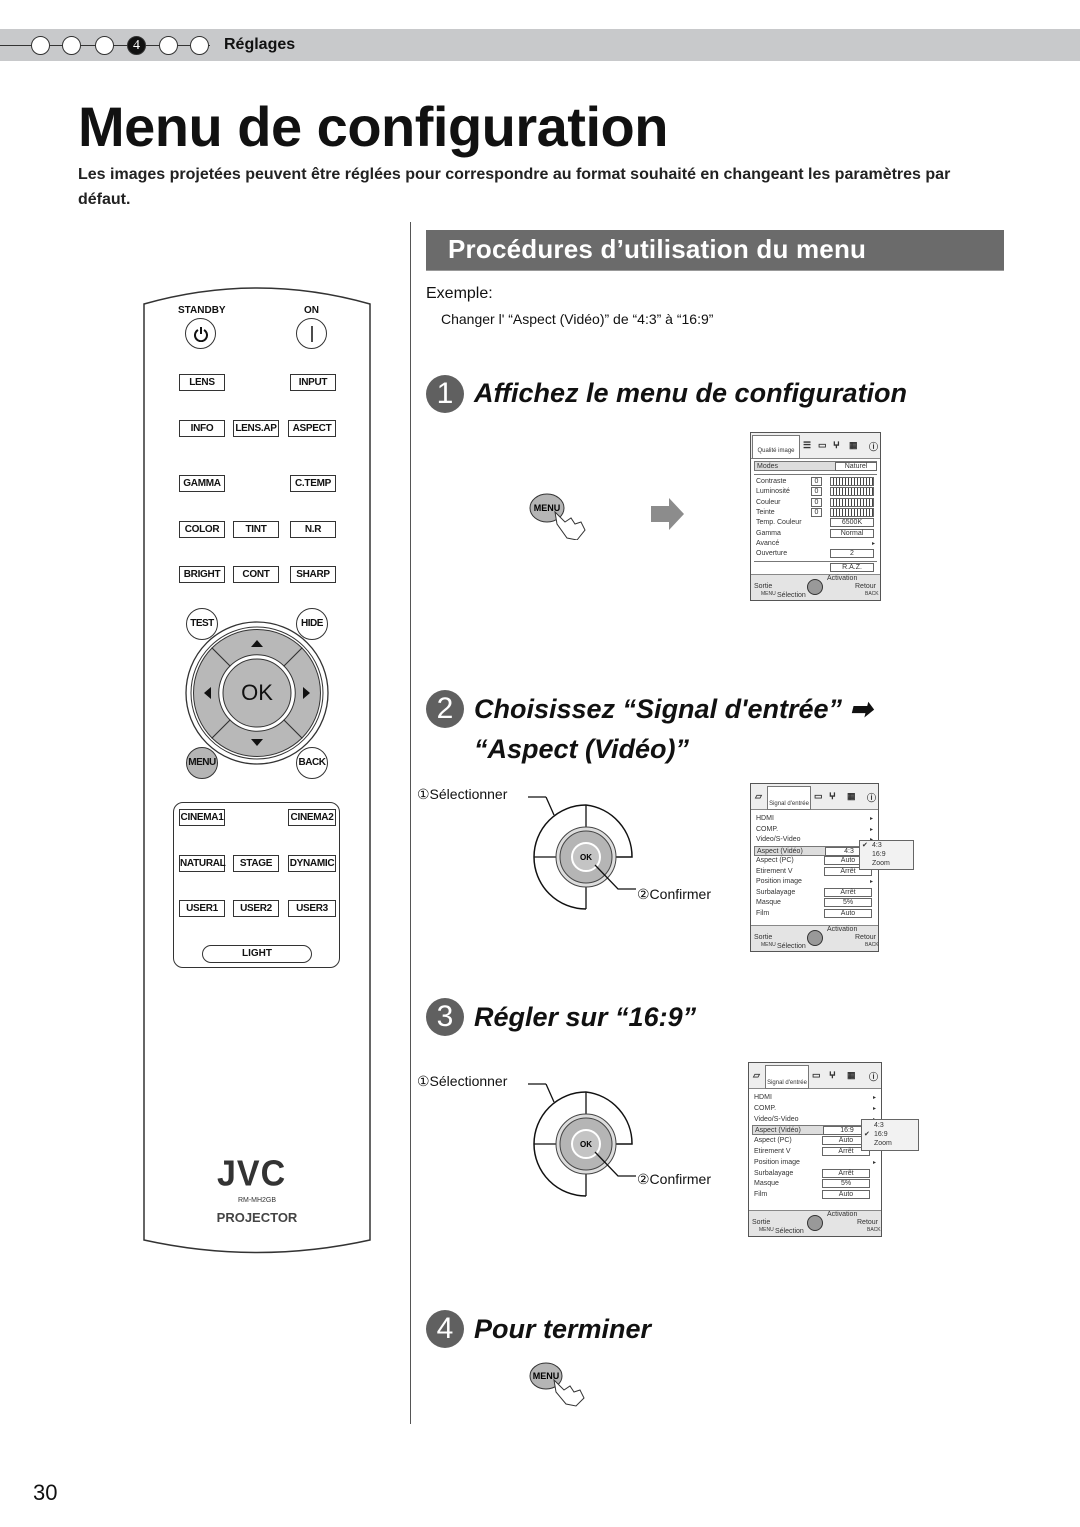 This screenshot has width=1080, height=1527. I want to click on osd-row: Luminosité 0, so click(815, 492).